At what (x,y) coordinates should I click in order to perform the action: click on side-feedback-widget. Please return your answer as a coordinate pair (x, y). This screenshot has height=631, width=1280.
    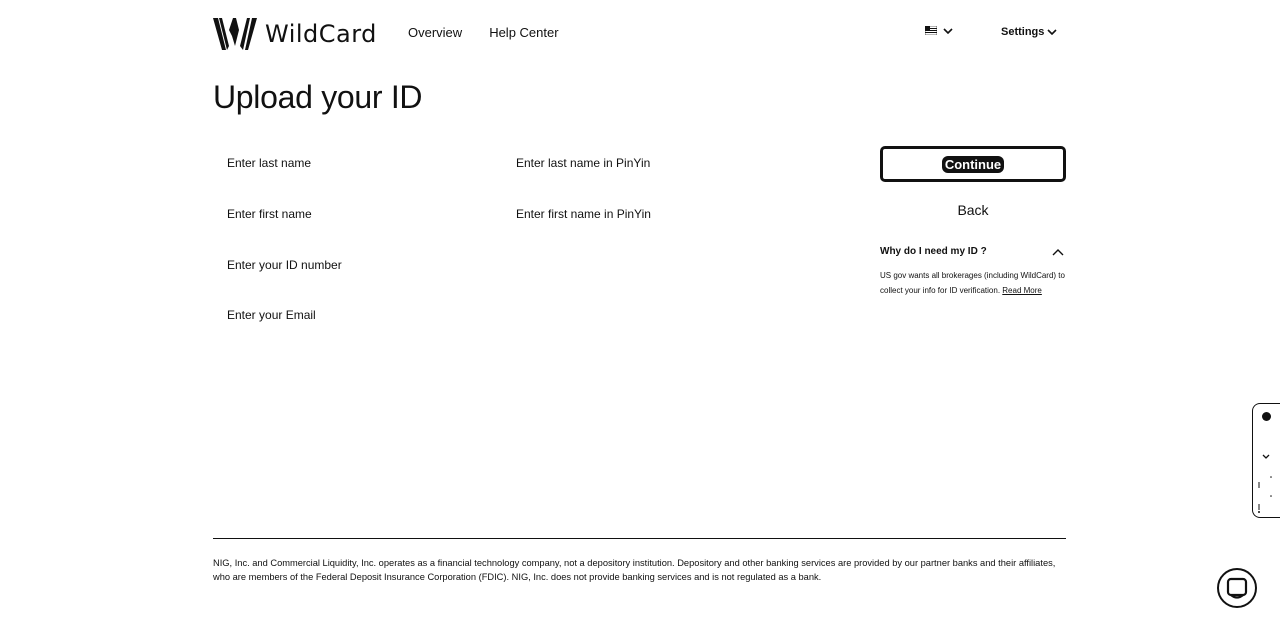
    Looking at the image, I should click on (1266, 460).